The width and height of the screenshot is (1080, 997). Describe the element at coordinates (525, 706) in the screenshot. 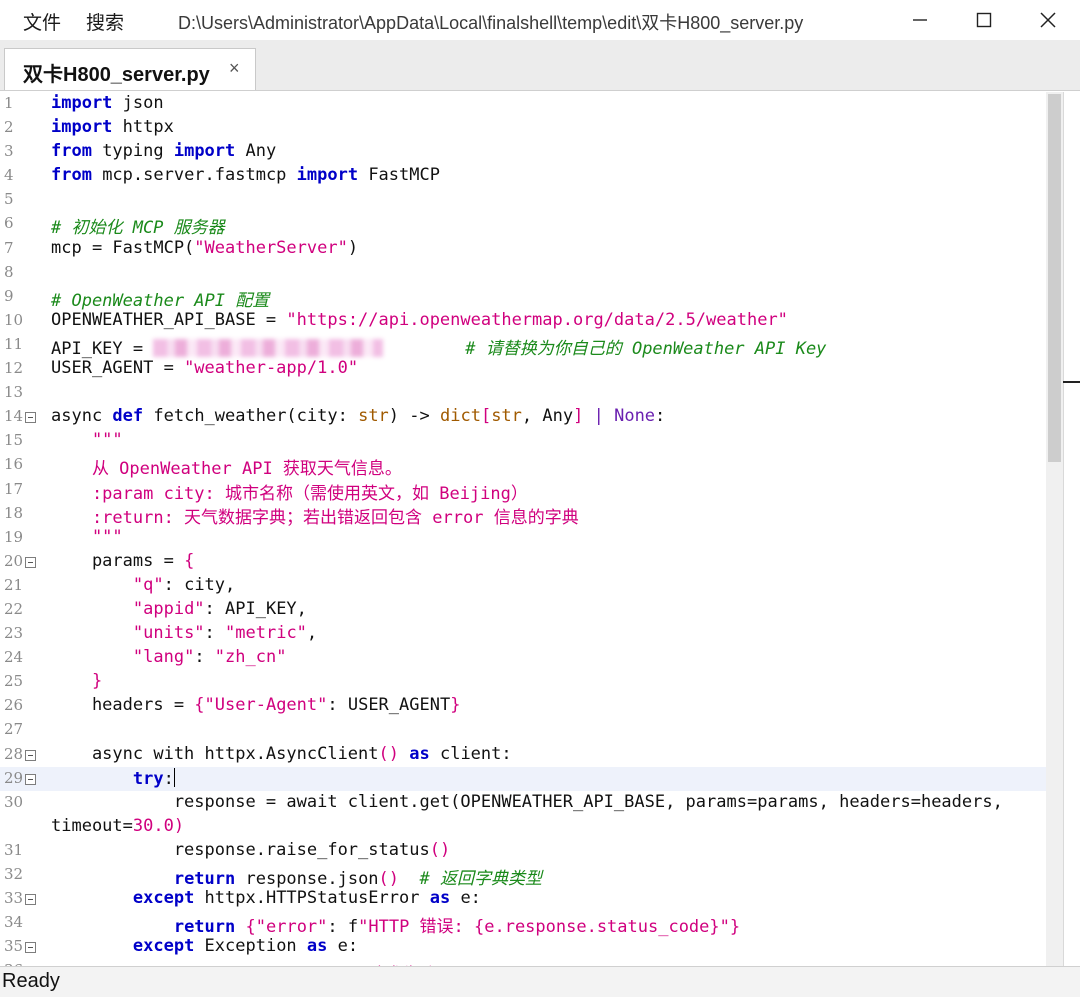

I see `code-line: 26 headers = {"User-Agent": USER_AGENT}` at that location.